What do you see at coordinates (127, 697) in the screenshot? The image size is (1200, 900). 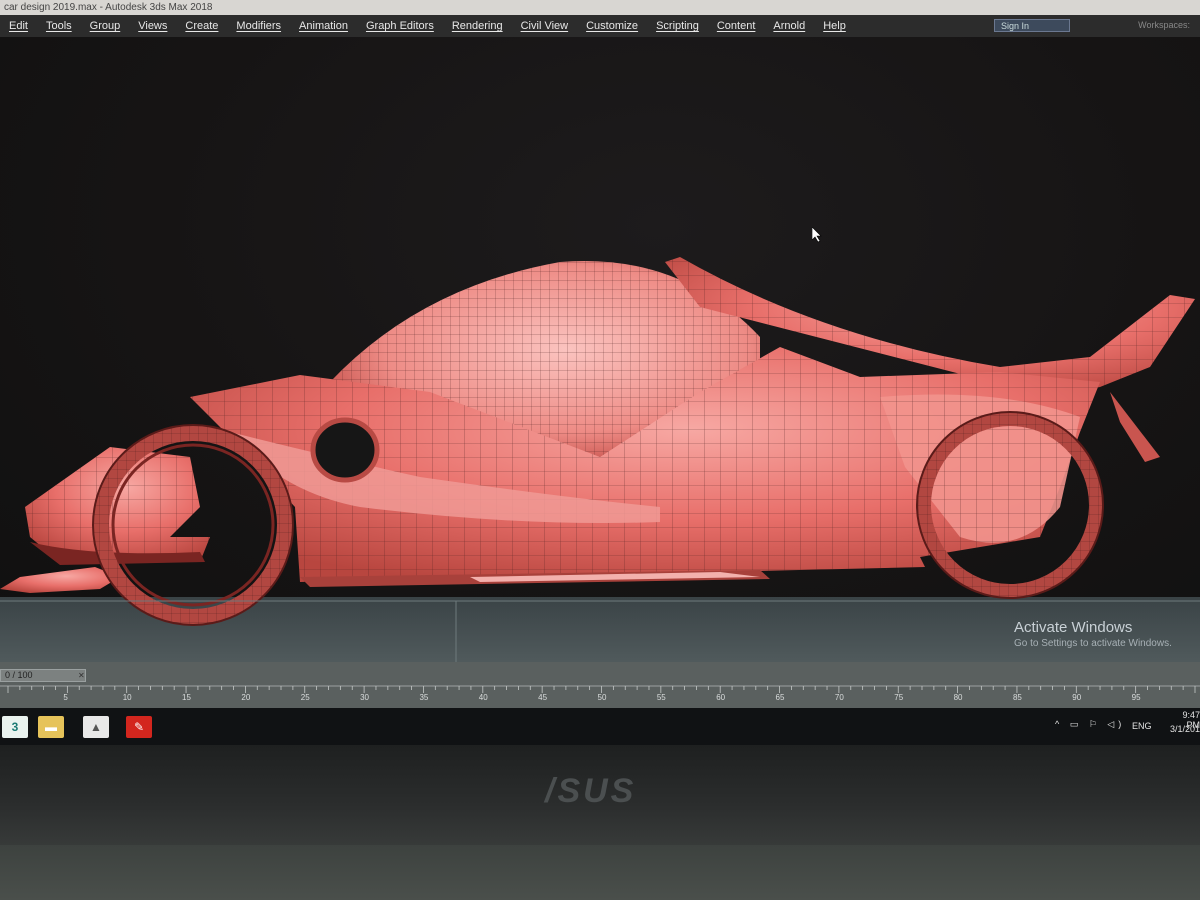 I see `tick-label: 10` at bounding box center [127, 697].